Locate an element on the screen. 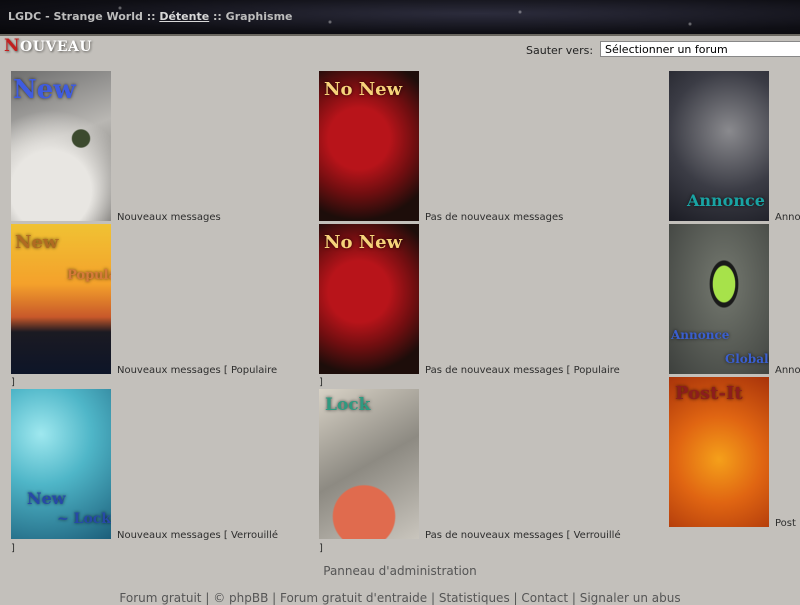 This screenshot has height=605, width=800. global-announcement-icon: Annonce Globale is located at coordinates (719, 299).